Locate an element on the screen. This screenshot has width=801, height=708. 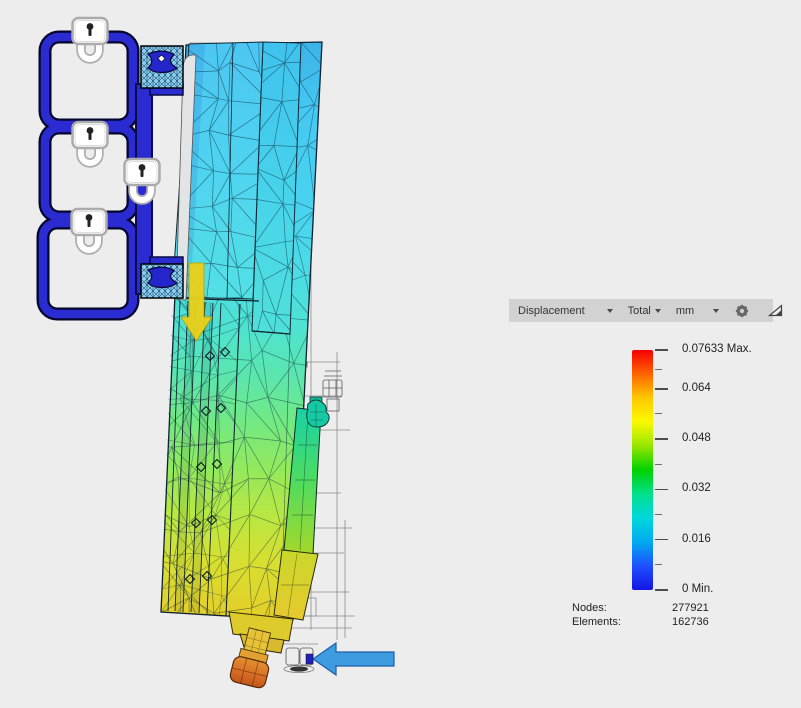
nodes-value: 277921 is located at coordinates (690, 608).